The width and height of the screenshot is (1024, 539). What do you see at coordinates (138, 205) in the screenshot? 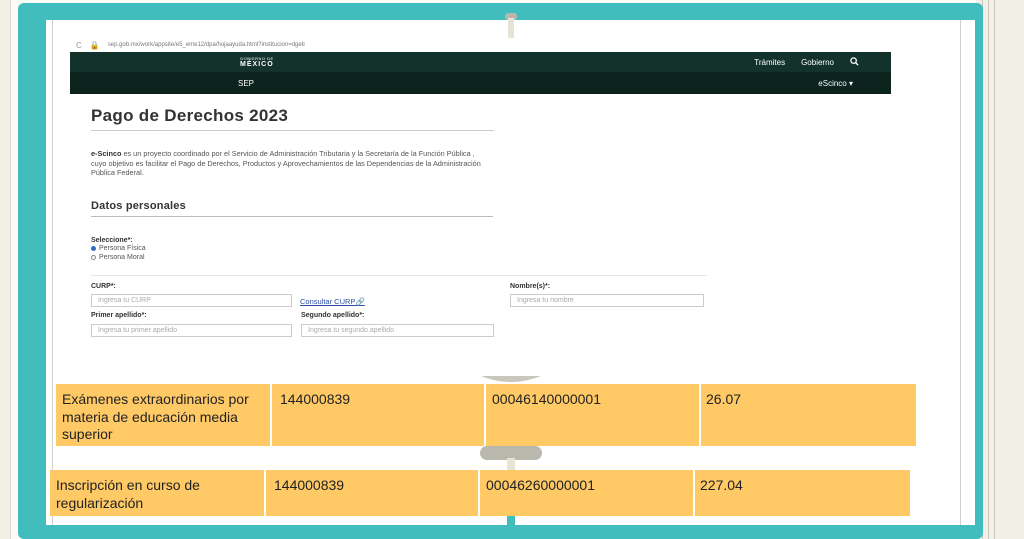
I see `section-title: Datos personales` at bounding box center [138, 205].